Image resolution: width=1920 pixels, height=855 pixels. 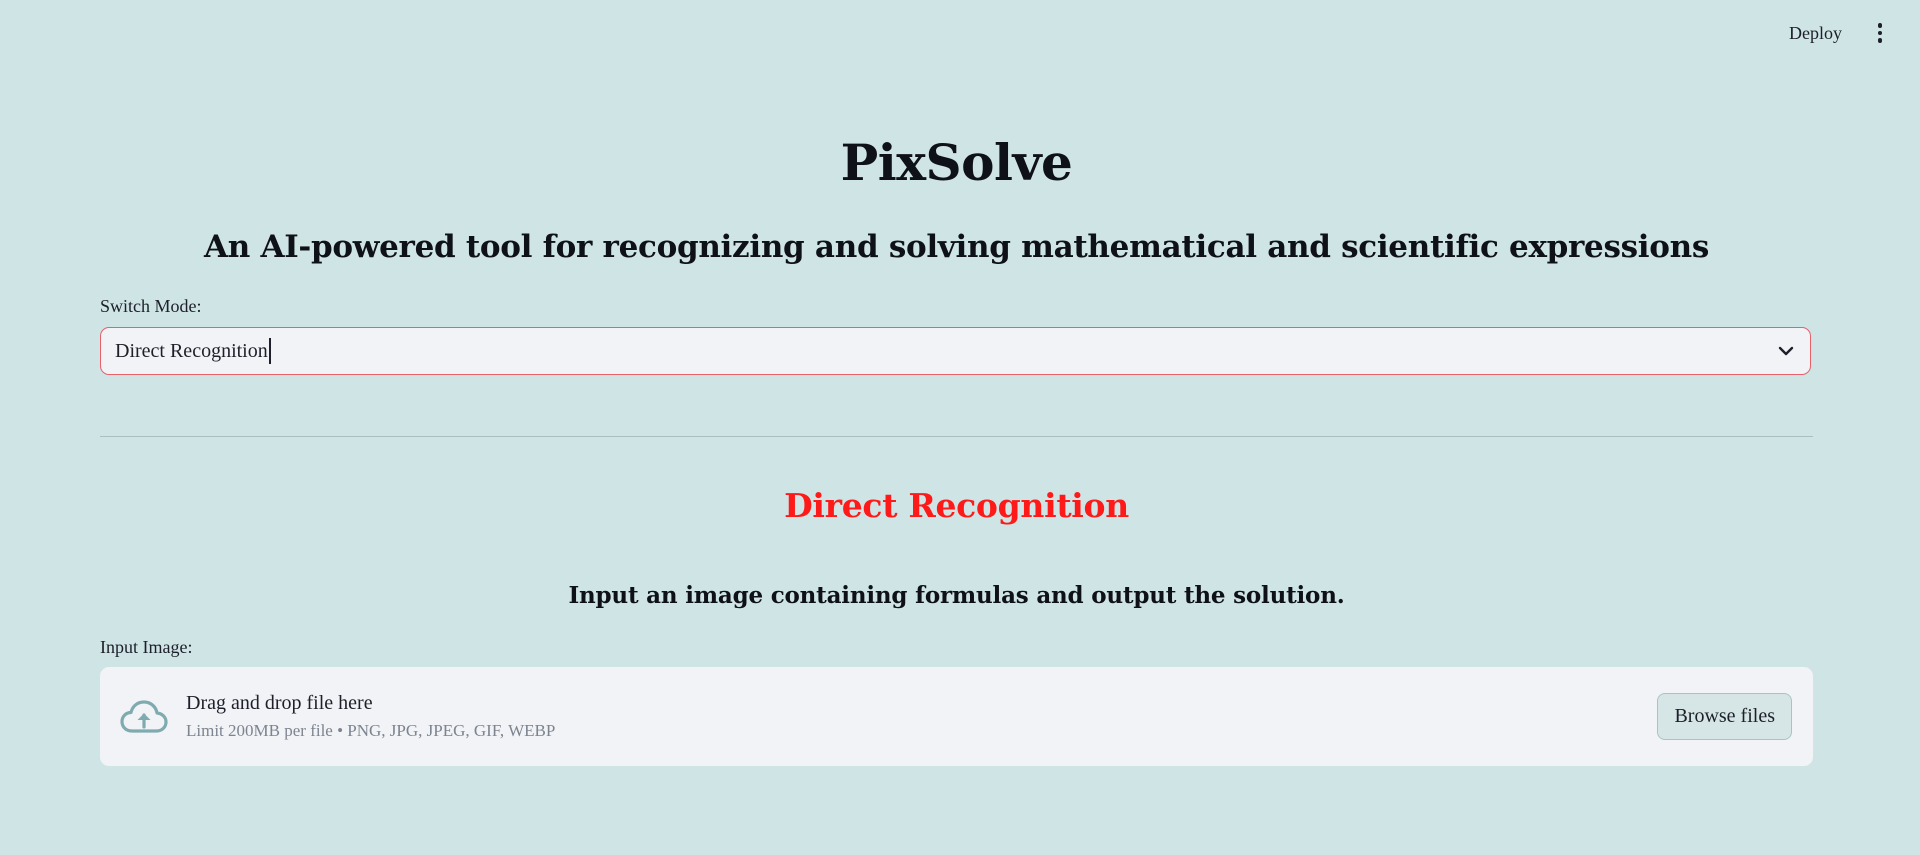 What do you see at coordinates (1724, 716) in the screenshot?
I see `browse-files-button: Browse files` at bounding box center [1724, 716].